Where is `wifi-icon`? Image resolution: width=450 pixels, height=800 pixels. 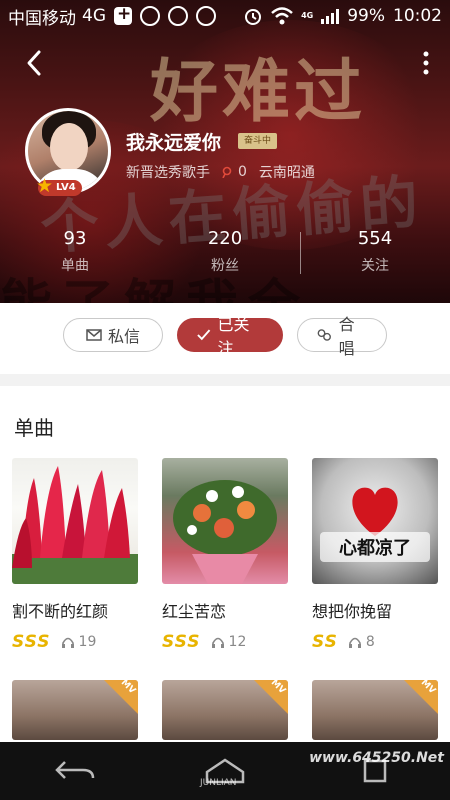 wifi-icon is located at coordinates (282, 16).